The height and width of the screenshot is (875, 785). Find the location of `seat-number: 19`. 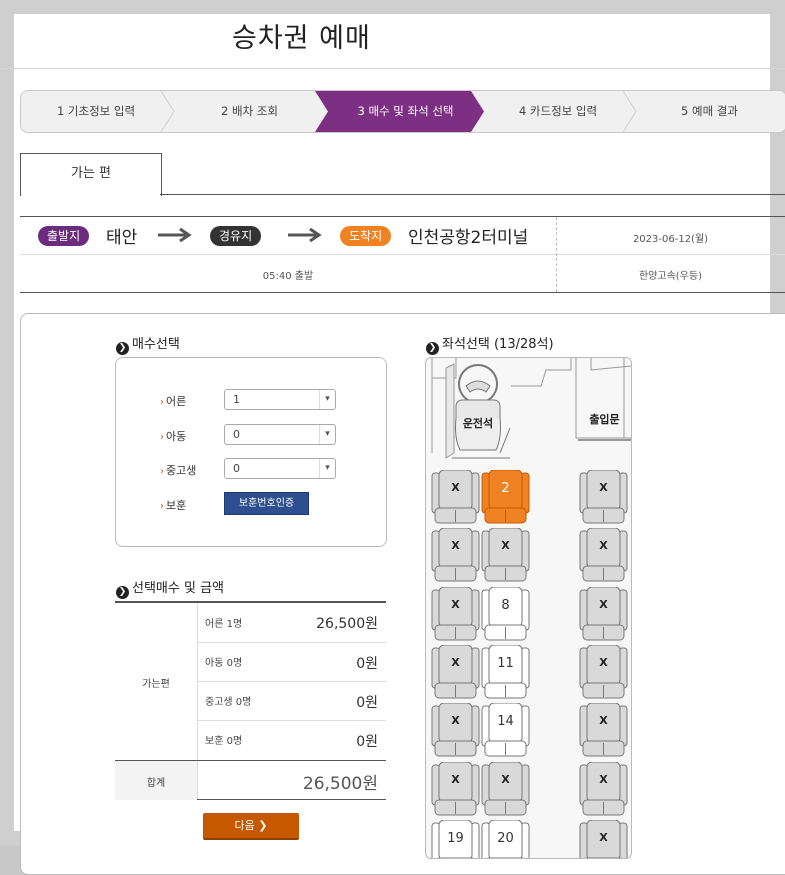

seat-number: 19 is located at coordinates (455, 838).